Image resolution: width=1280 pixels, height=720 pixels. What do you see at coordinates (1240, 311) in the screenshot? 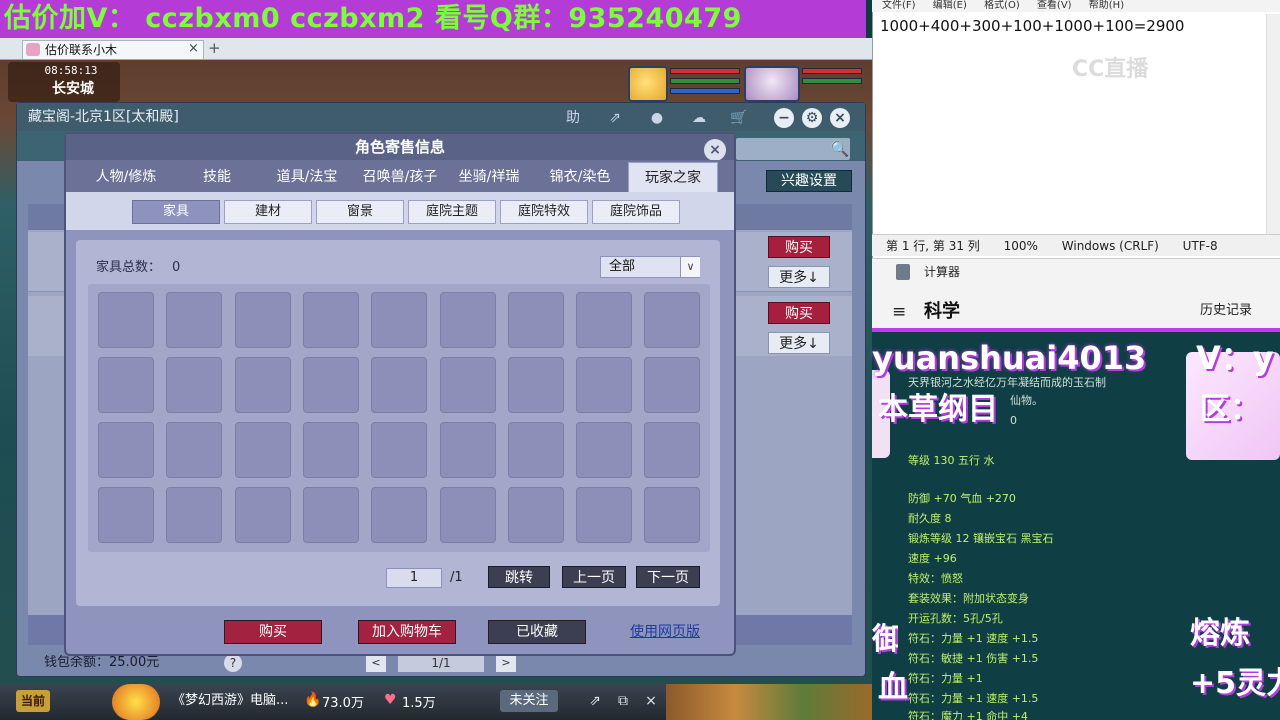
I see `history-button: 历史记录` at bounding box center [1240, 311].